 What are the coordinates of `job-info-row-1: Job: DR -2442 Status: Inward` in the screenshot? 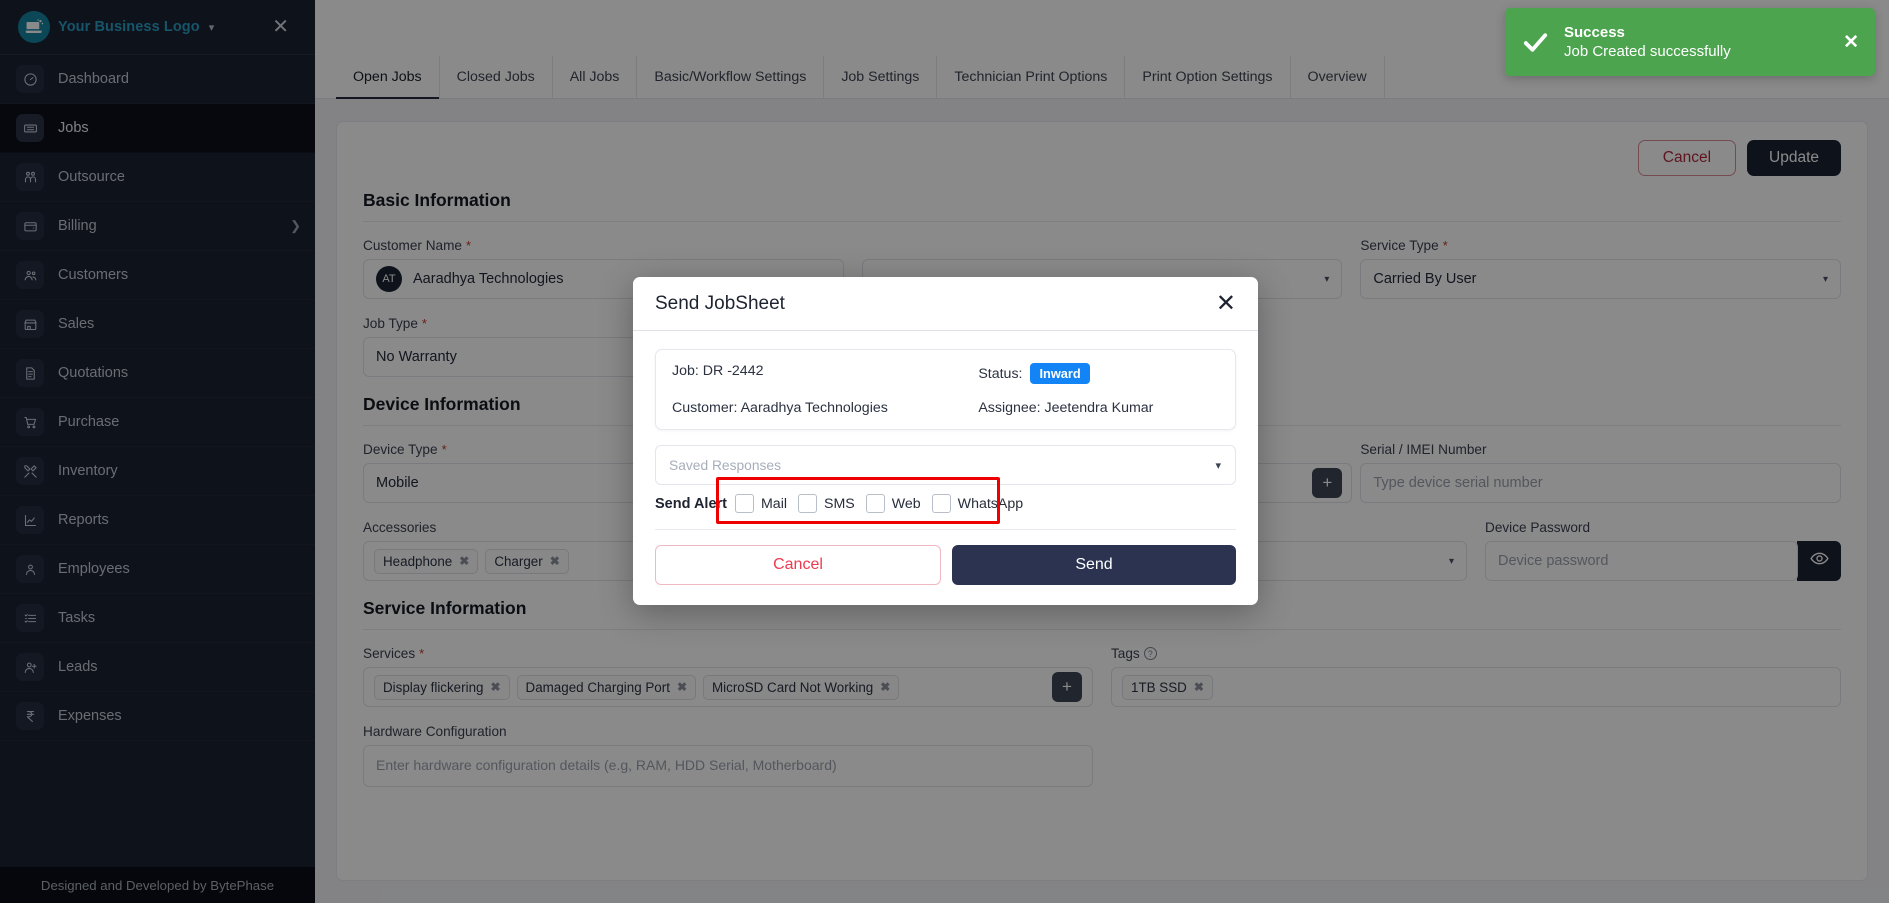 It's located at (945, 373).